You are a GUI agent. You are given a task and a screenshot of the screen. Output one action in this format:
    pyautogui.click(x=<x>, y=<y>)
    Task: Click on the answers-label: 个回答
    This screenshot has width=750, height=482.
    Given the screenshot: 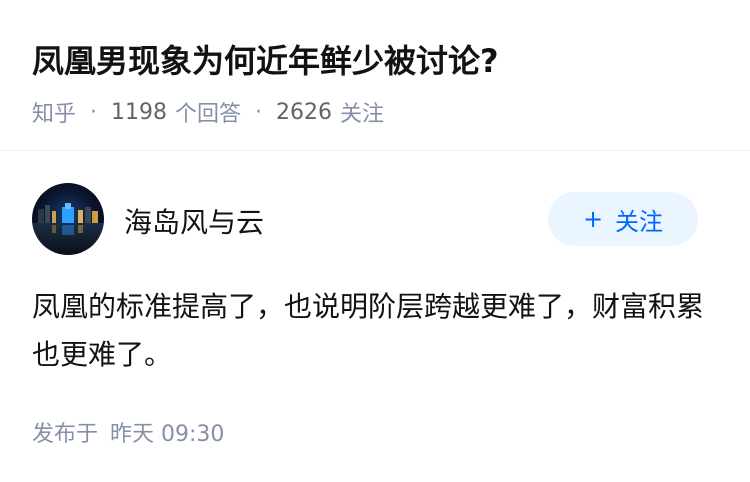 What is the action you would take?
    pyautogui.click(x=208, y=114)
    